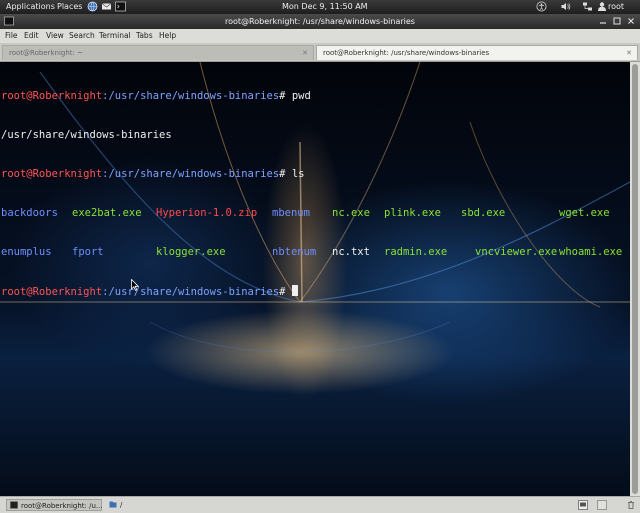  Describe the element at coordinates (565, 8) in the screenshot. I see `speaker-icon` at that location.